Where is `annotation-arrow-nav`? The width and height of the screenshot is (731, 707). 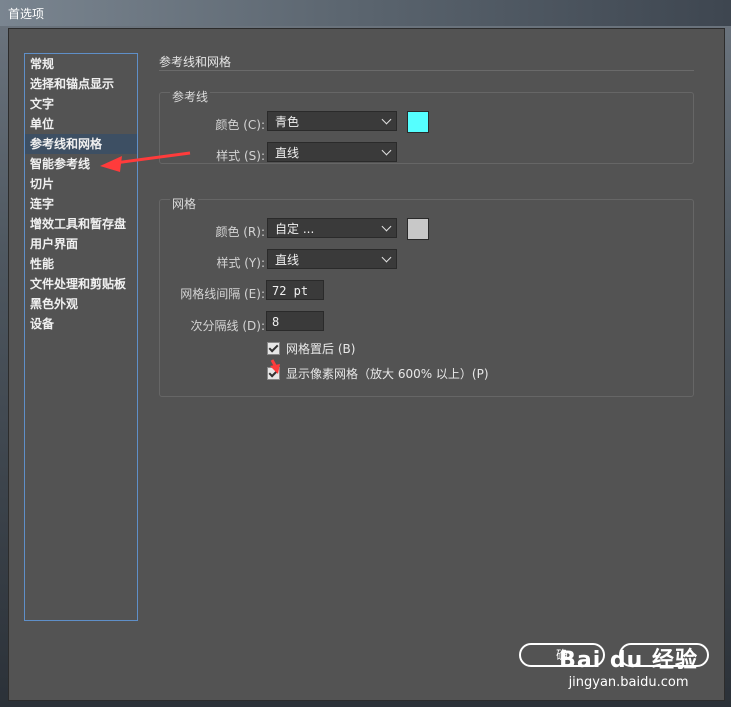 annotation-arrow-nav is located at coordinates (145, 161).